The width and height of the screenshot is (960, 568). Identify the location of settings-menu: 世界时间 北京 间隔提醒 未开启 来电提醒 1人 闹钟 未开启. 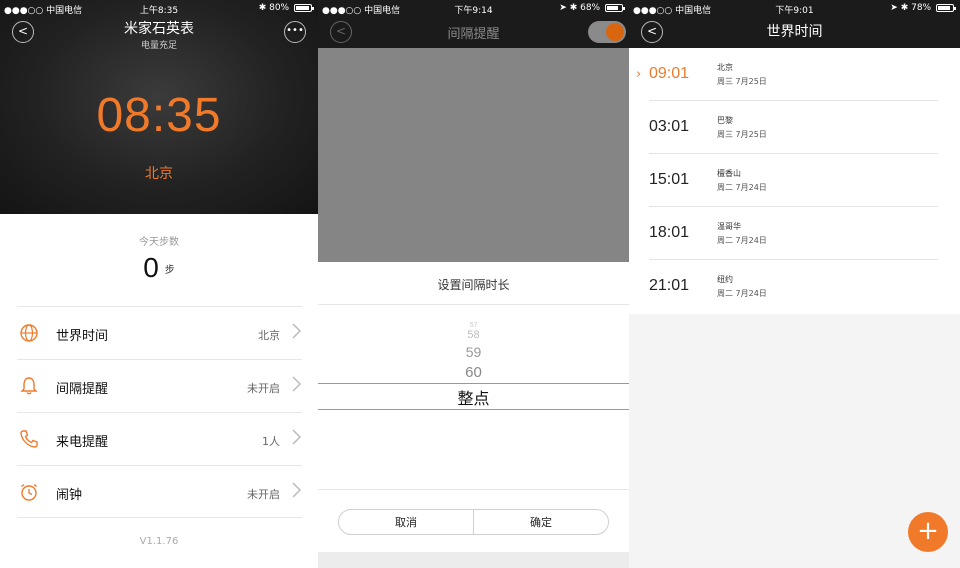
(159, 412).